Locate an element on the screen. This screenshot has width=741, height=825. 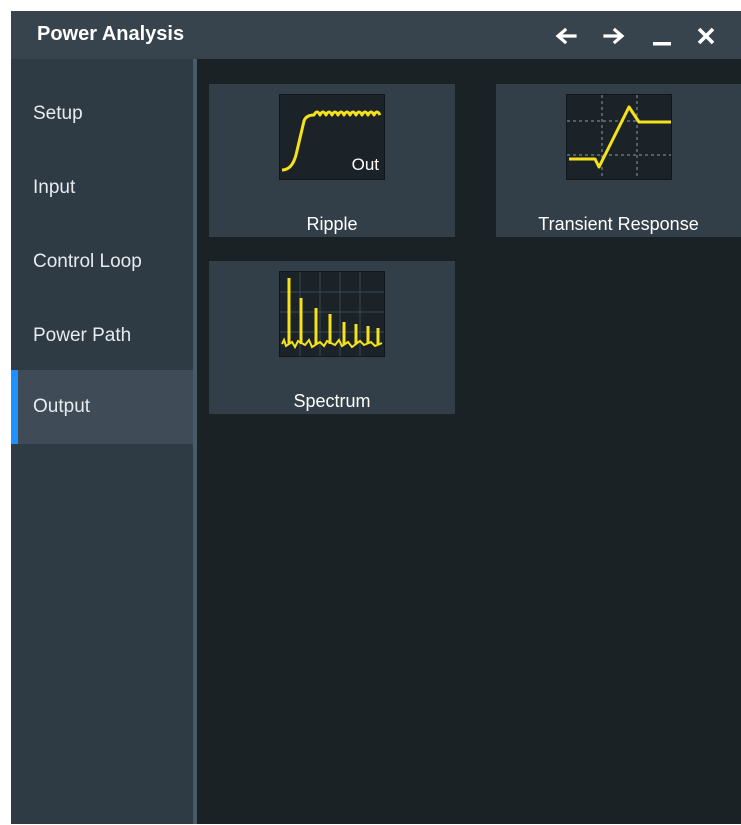
ripple-waveform-icon: Out is located at coordinates (332, 137).